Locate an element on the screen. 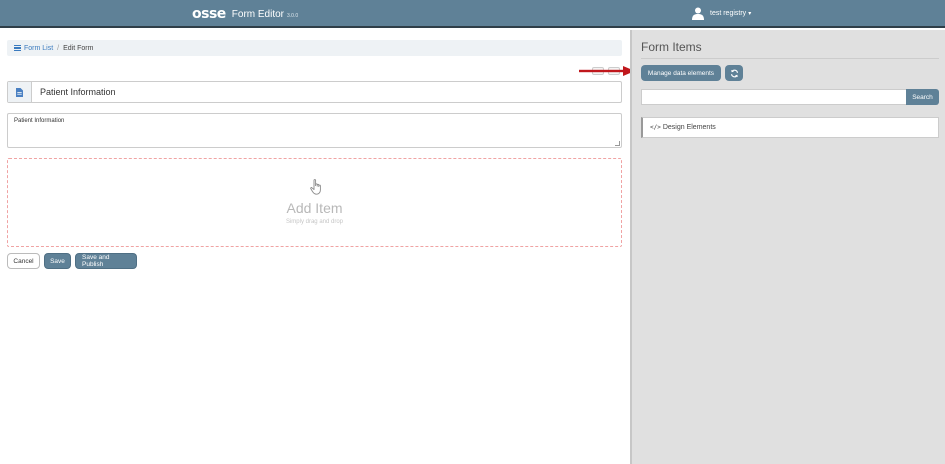 The height and width of the screenshot is (464, 945). chevron-down-icon: ▾ is located at coordinates (750, 14).